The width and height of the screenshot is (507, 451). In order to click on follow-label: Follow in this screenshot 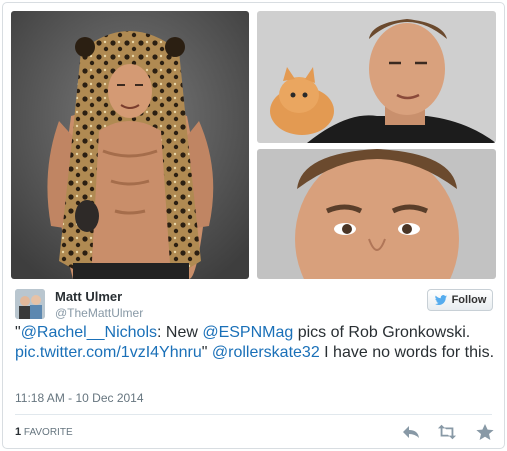, I will do `click(469, 300)`.